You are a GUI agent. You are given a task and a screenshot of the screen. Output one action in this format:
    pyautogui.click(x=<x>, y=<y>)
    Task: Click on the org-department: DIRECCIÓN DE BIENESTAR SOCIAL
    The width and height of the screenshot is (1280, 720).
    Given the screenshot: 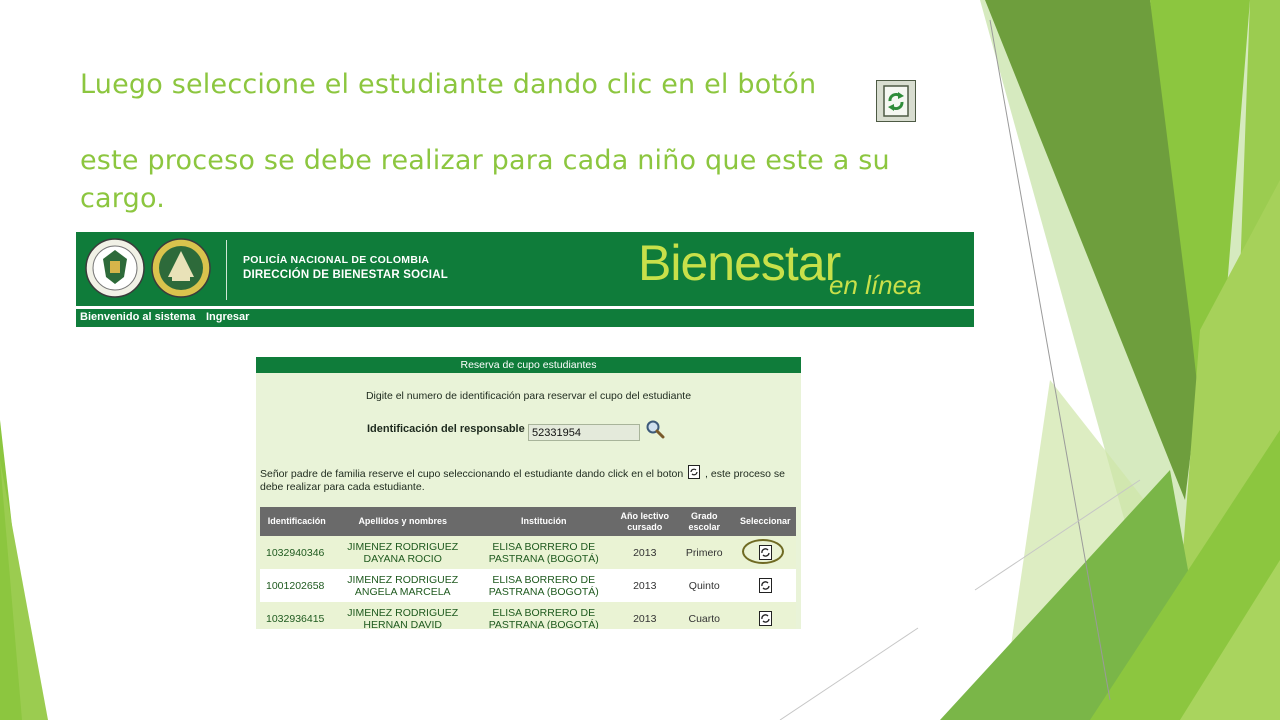 What is the action you would take?
    pyautogui.click(x=345, y=275)
    